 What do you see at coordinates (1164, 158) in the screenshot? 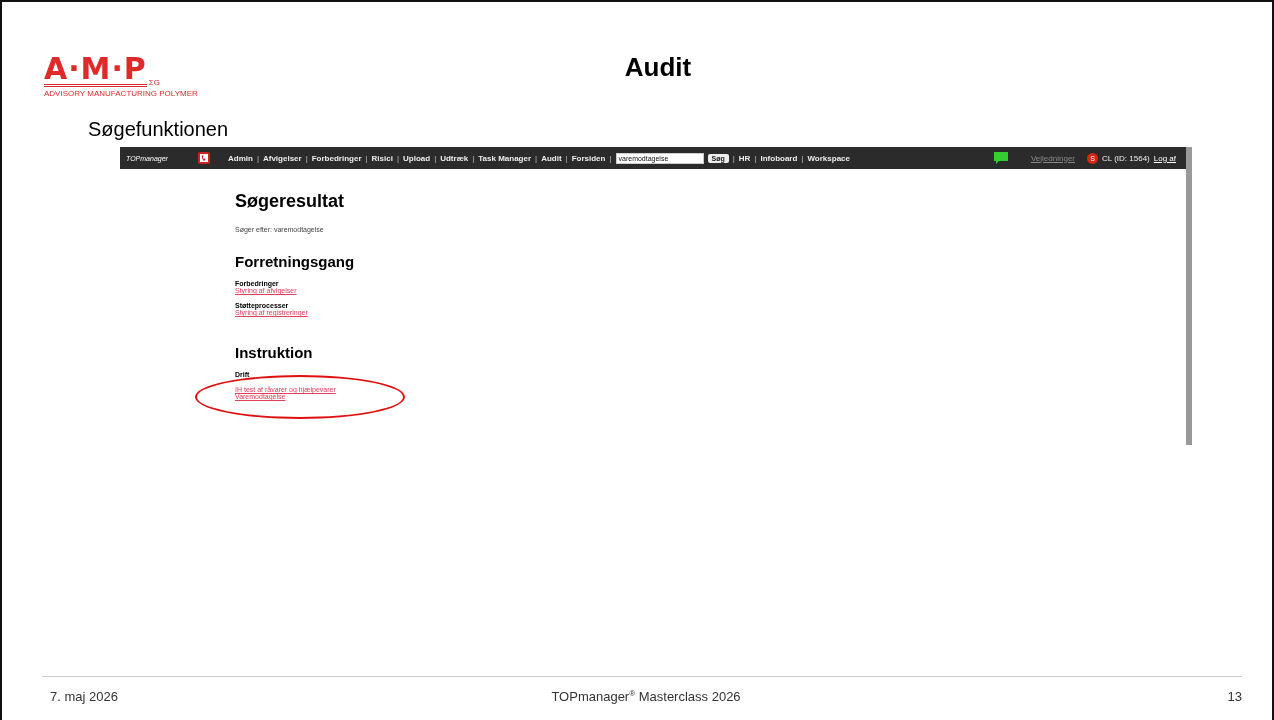
I see `logout-link: Log af` at bounding box center [1164, 158].